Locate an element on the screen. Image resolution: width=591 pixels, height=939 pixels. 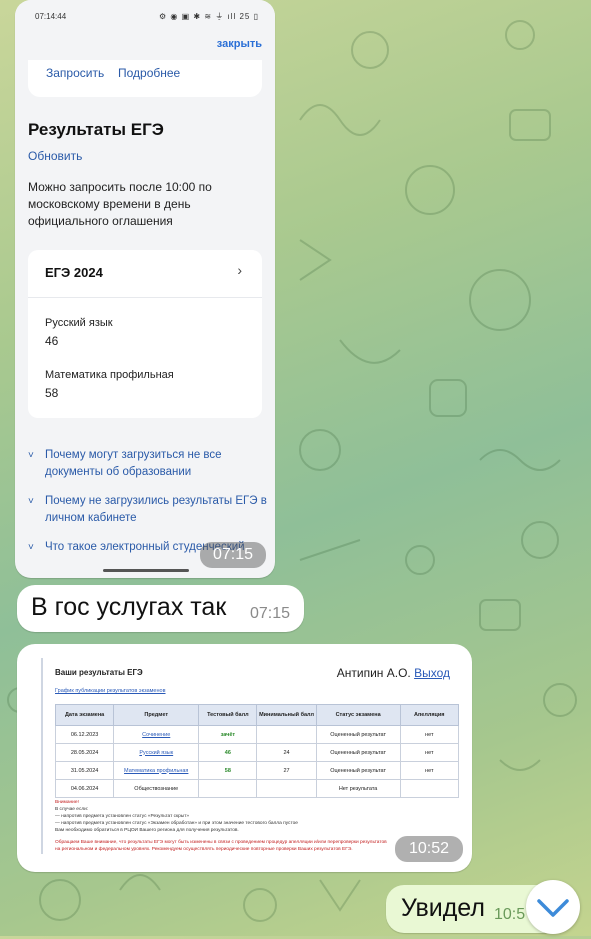
result-score: 58 is located at coordinates (52, 393).